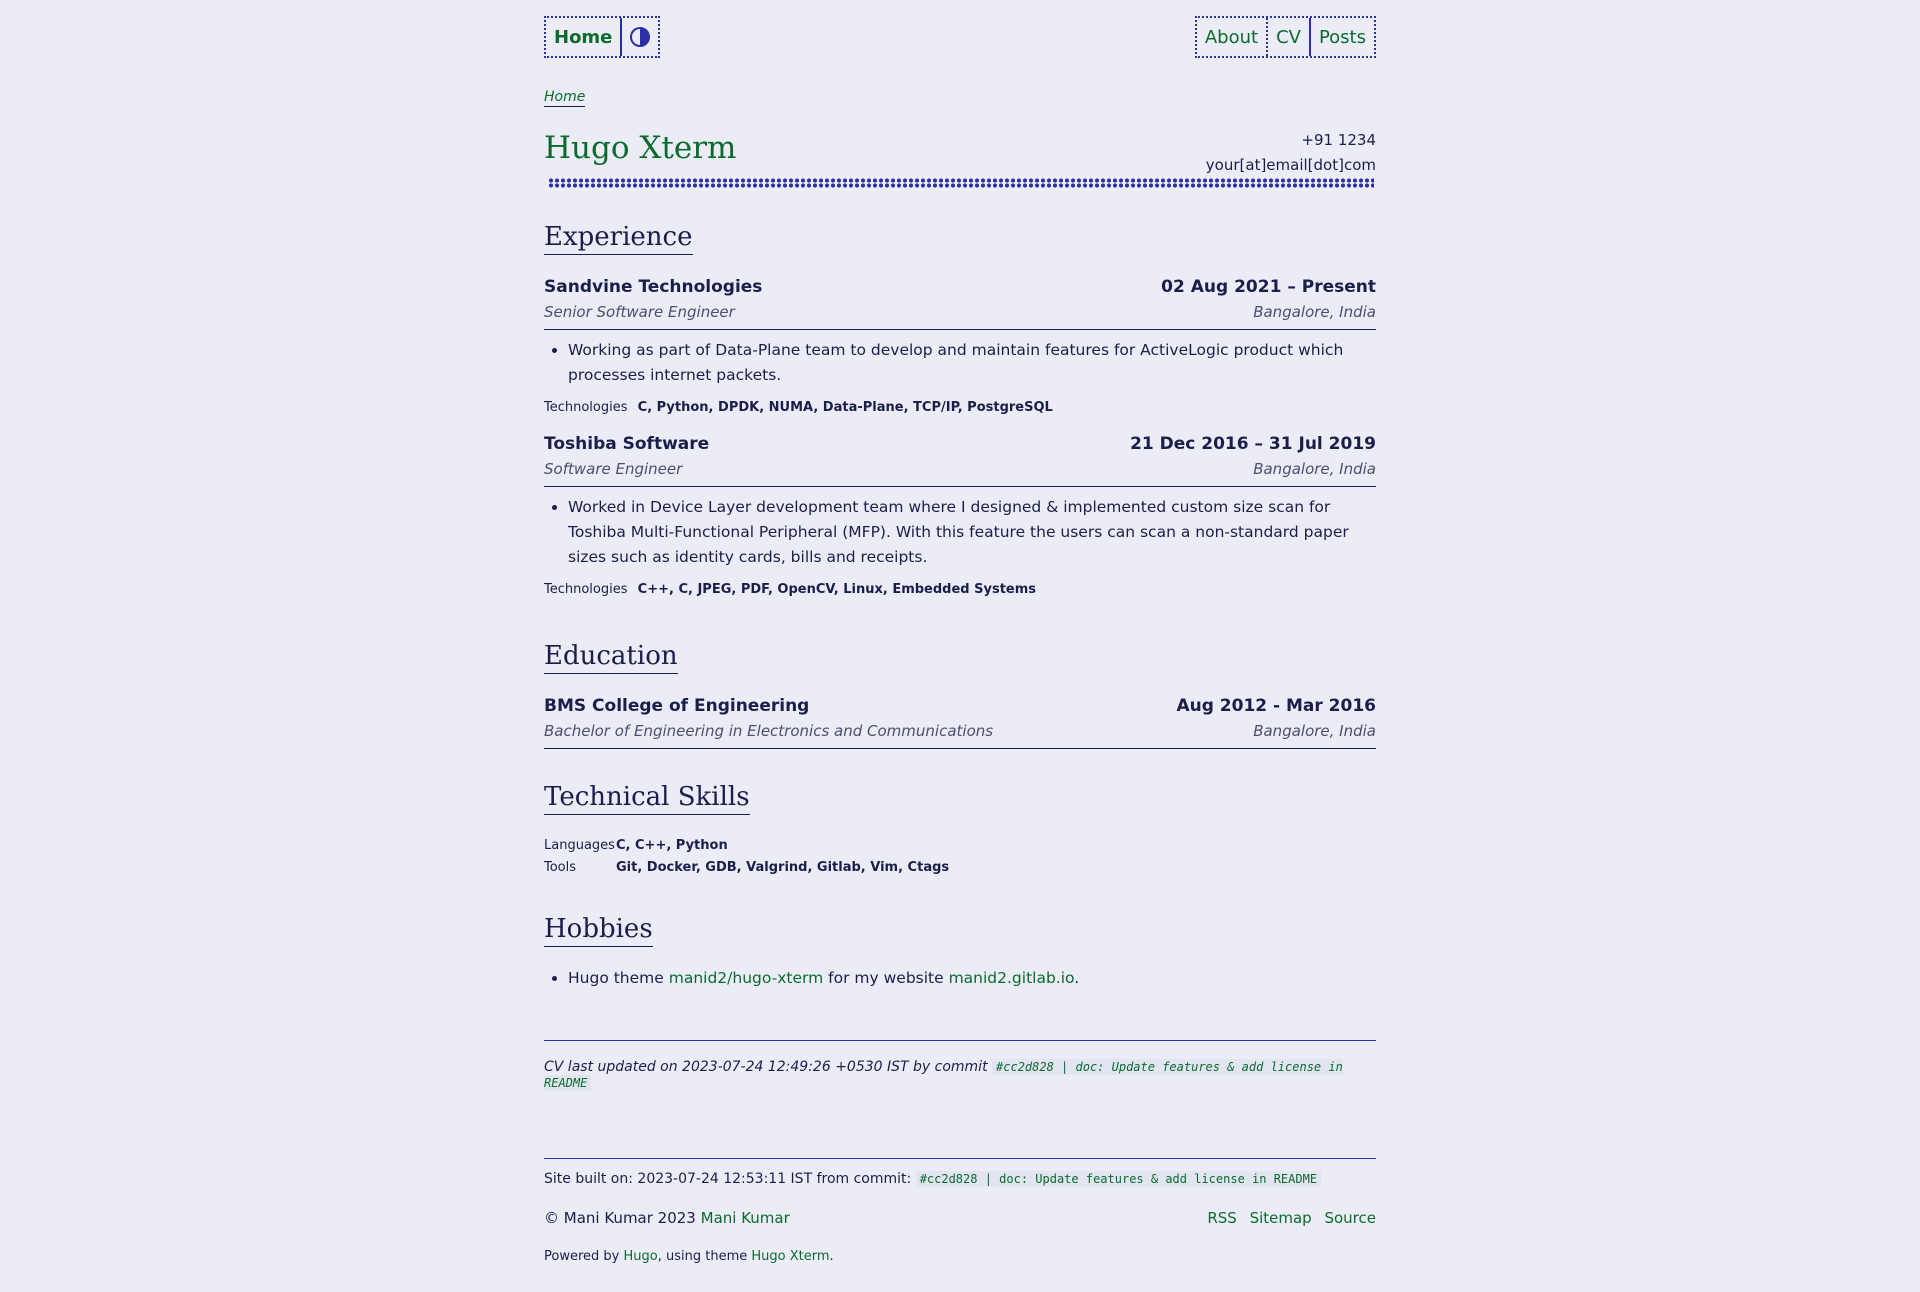  Describe the element at coordinates (640, 1256) in the screenshot. I see `hugo-link: Hugo` at that location.